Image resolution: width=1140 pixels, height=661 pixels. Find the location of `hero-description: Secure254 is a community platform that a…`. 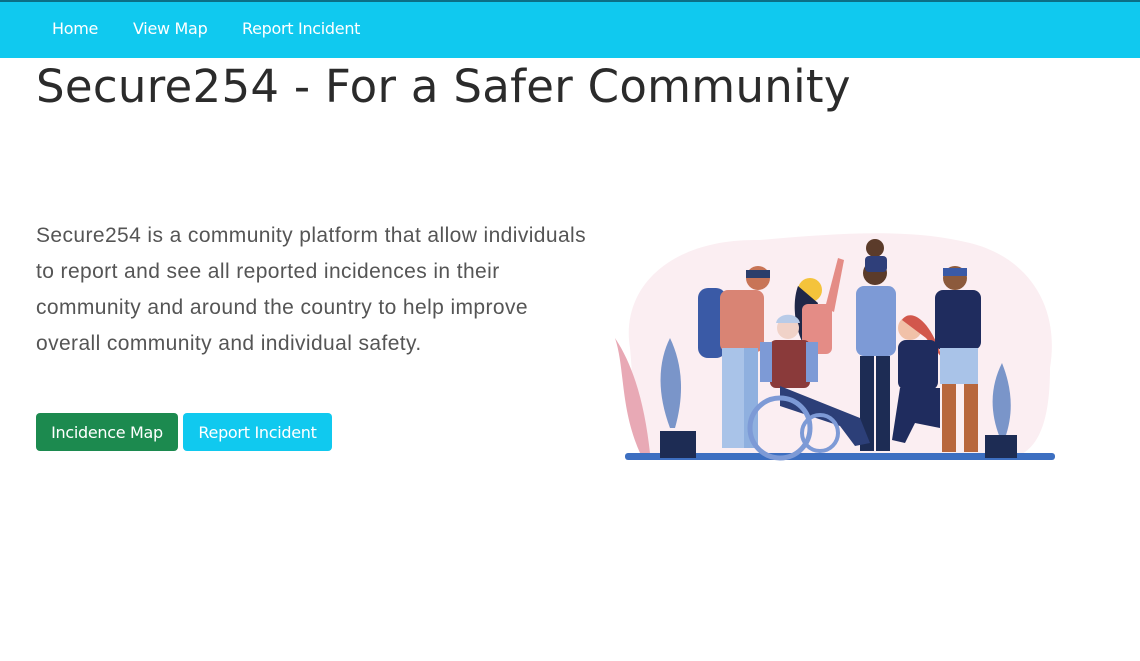

hero-description: Secure254 is a community platform that a… is located at coordinates (311, 289).